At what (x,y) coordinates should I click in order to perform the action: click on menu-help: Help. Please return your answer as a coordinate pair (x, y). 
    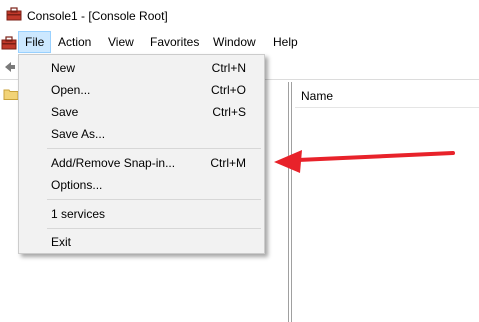
    Looking at the image, I should click on (285, 42).